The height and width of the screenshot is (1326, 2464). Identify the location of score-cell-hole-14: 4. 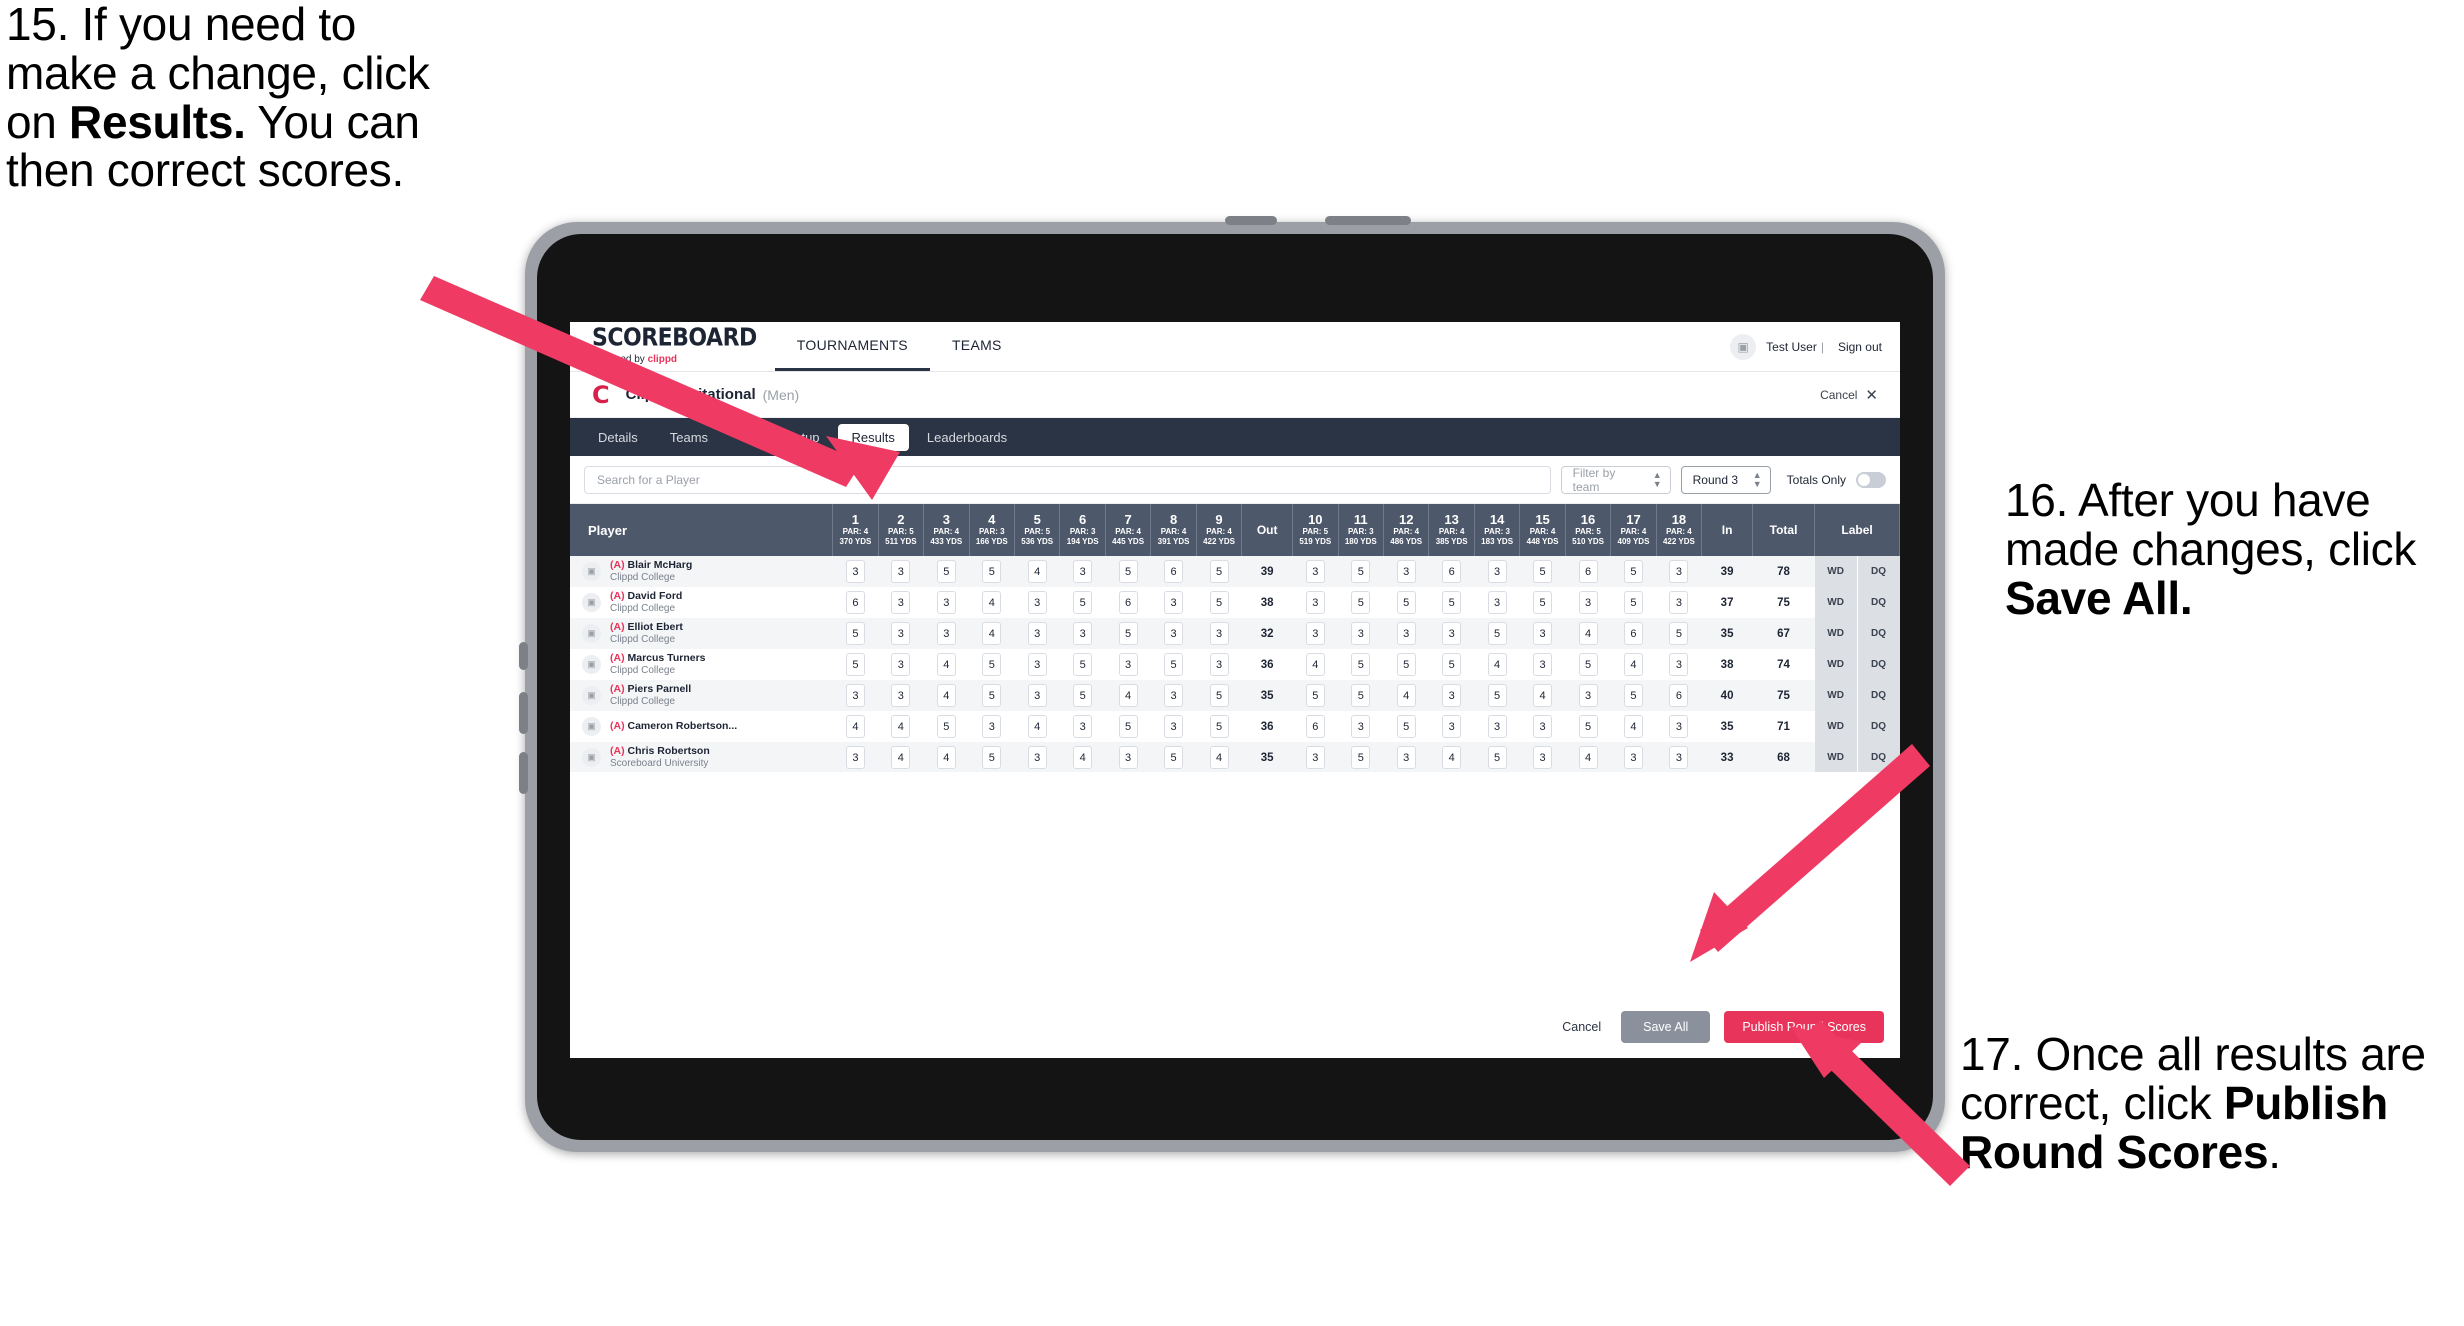
(1496, 664).